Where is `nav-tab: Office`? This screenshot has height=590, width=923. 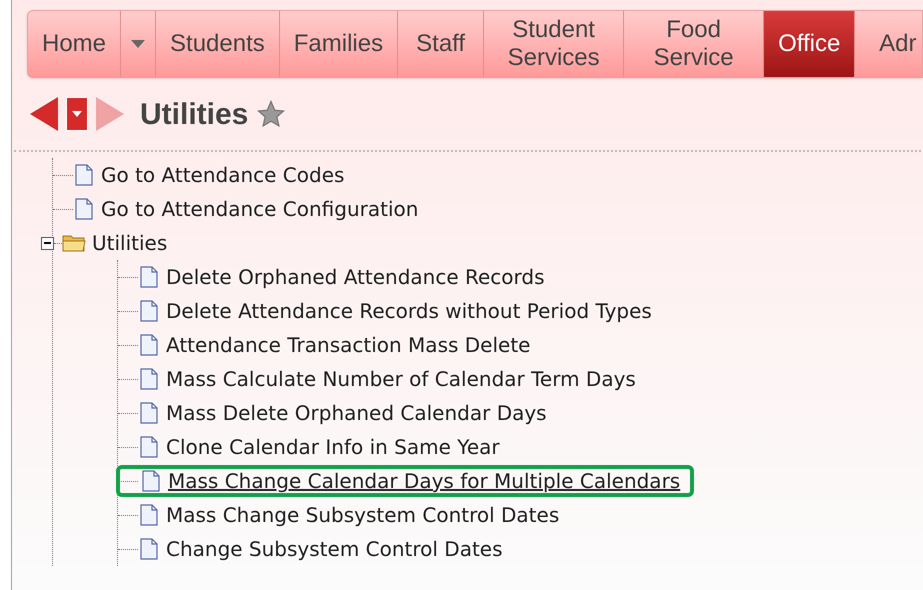 nav-tab: Office is located at coordinates (810, 44).